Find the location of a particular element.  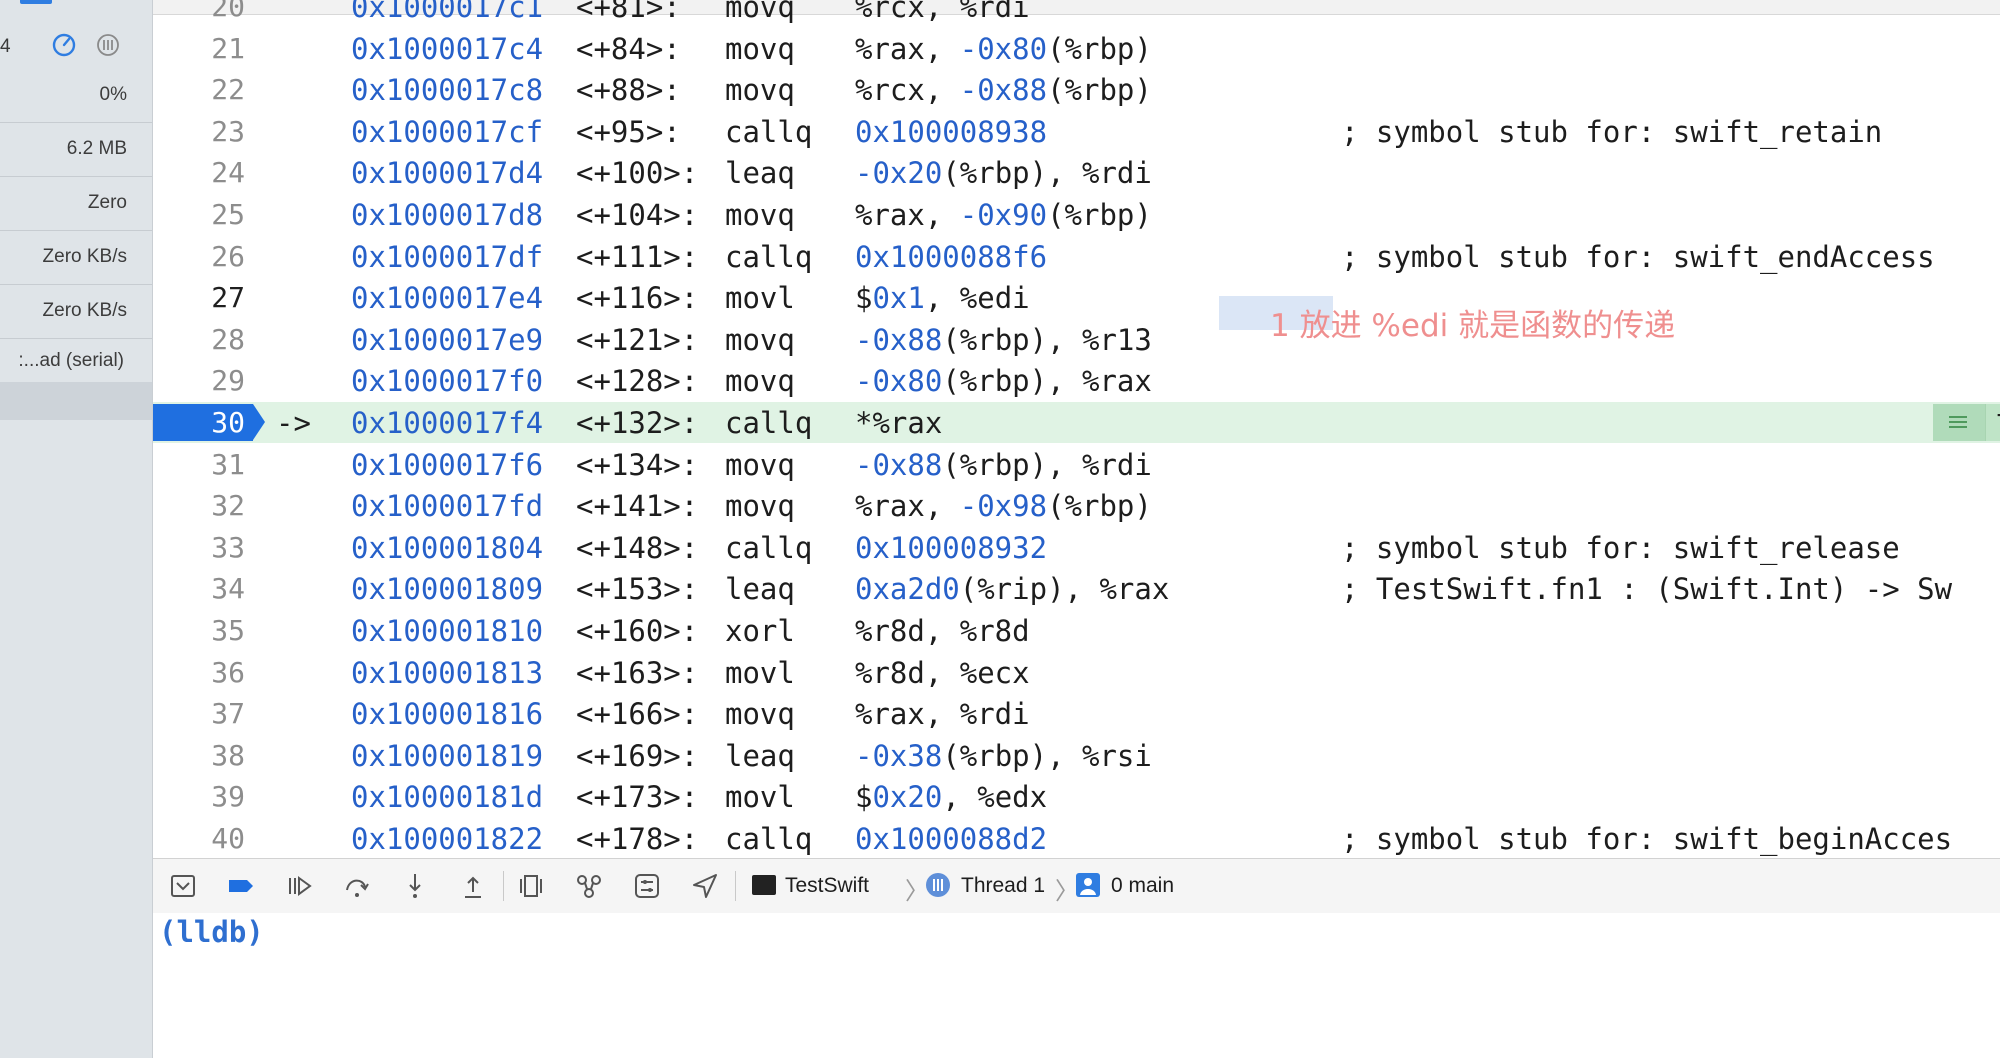

disassembly-line: 27 0x1000017e4 <+116>: movl $0x1, %edi is located at coordinates (1076, 297).